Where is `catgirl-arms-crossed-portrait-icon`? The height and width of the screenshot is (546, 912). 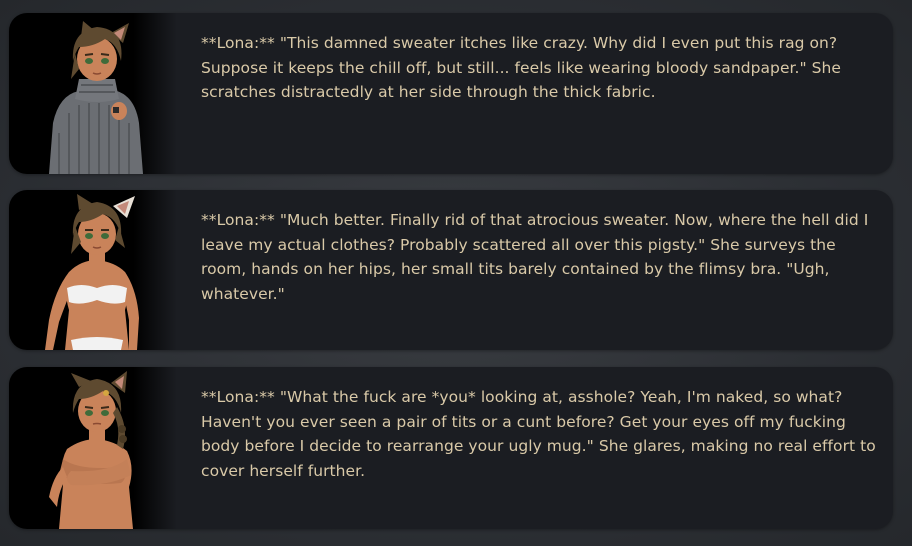 catgirl-arms-crossed-portrait-icon is located at coordinates (91, 450).